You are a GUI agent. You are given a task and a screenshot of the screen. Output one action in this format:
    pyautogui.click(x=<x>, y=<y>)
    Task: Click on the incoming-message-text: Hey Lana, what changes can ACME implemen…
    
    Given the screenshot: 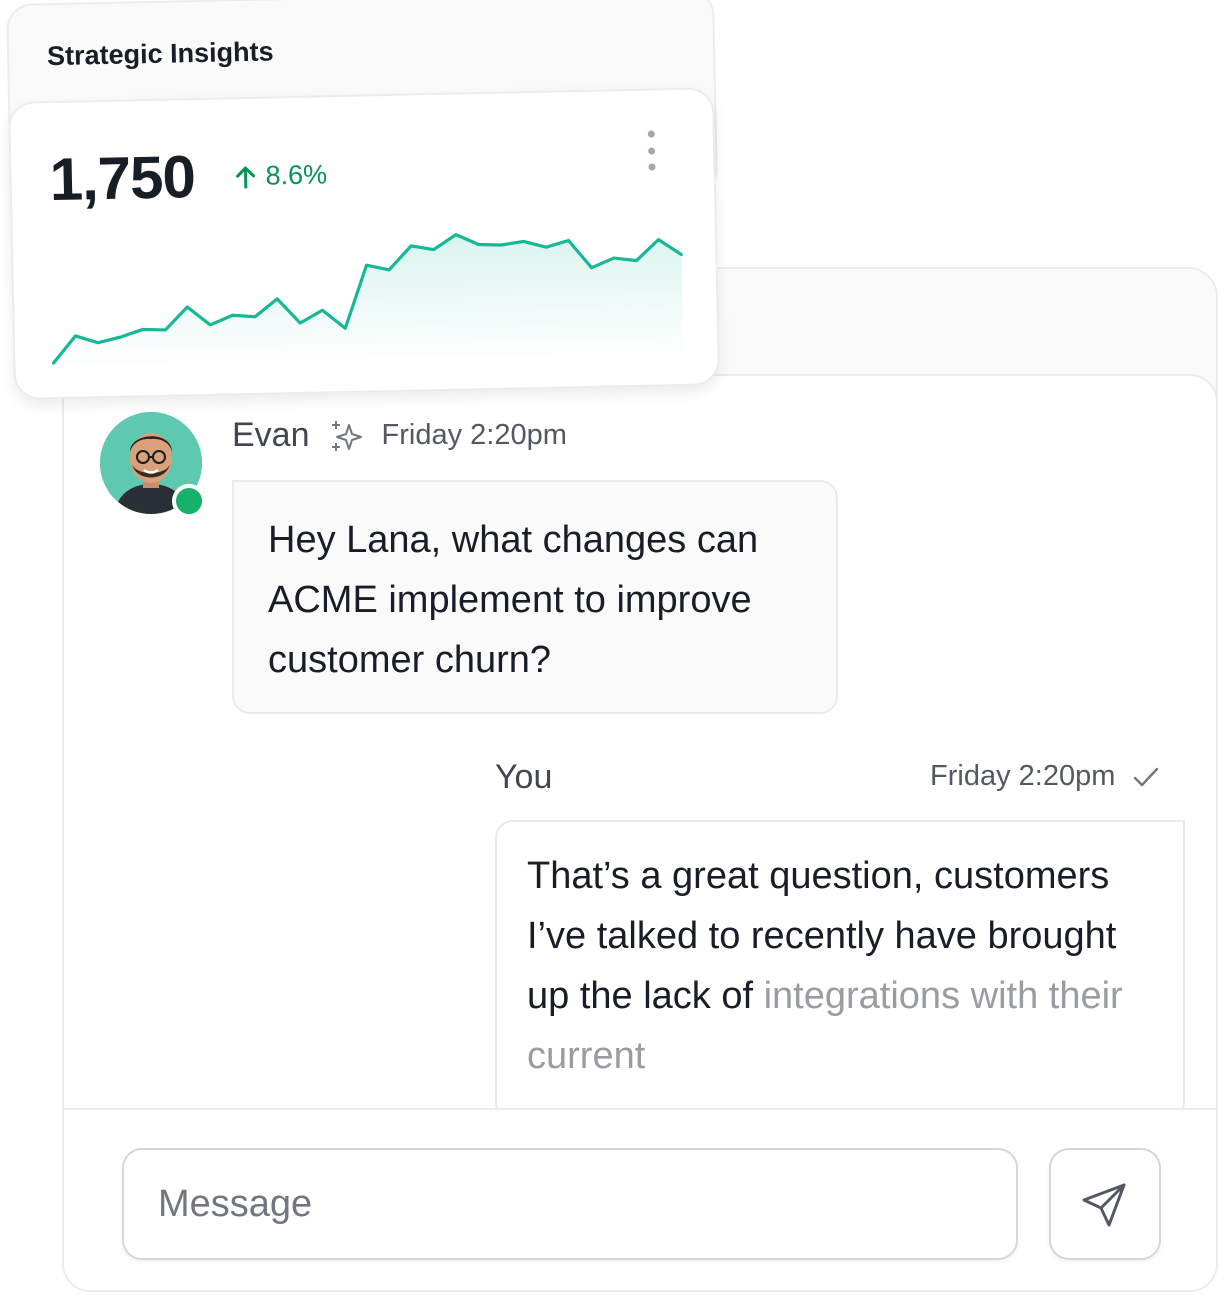 What is the action you would take?
    pyautogui.click(x=513, y=600)
    